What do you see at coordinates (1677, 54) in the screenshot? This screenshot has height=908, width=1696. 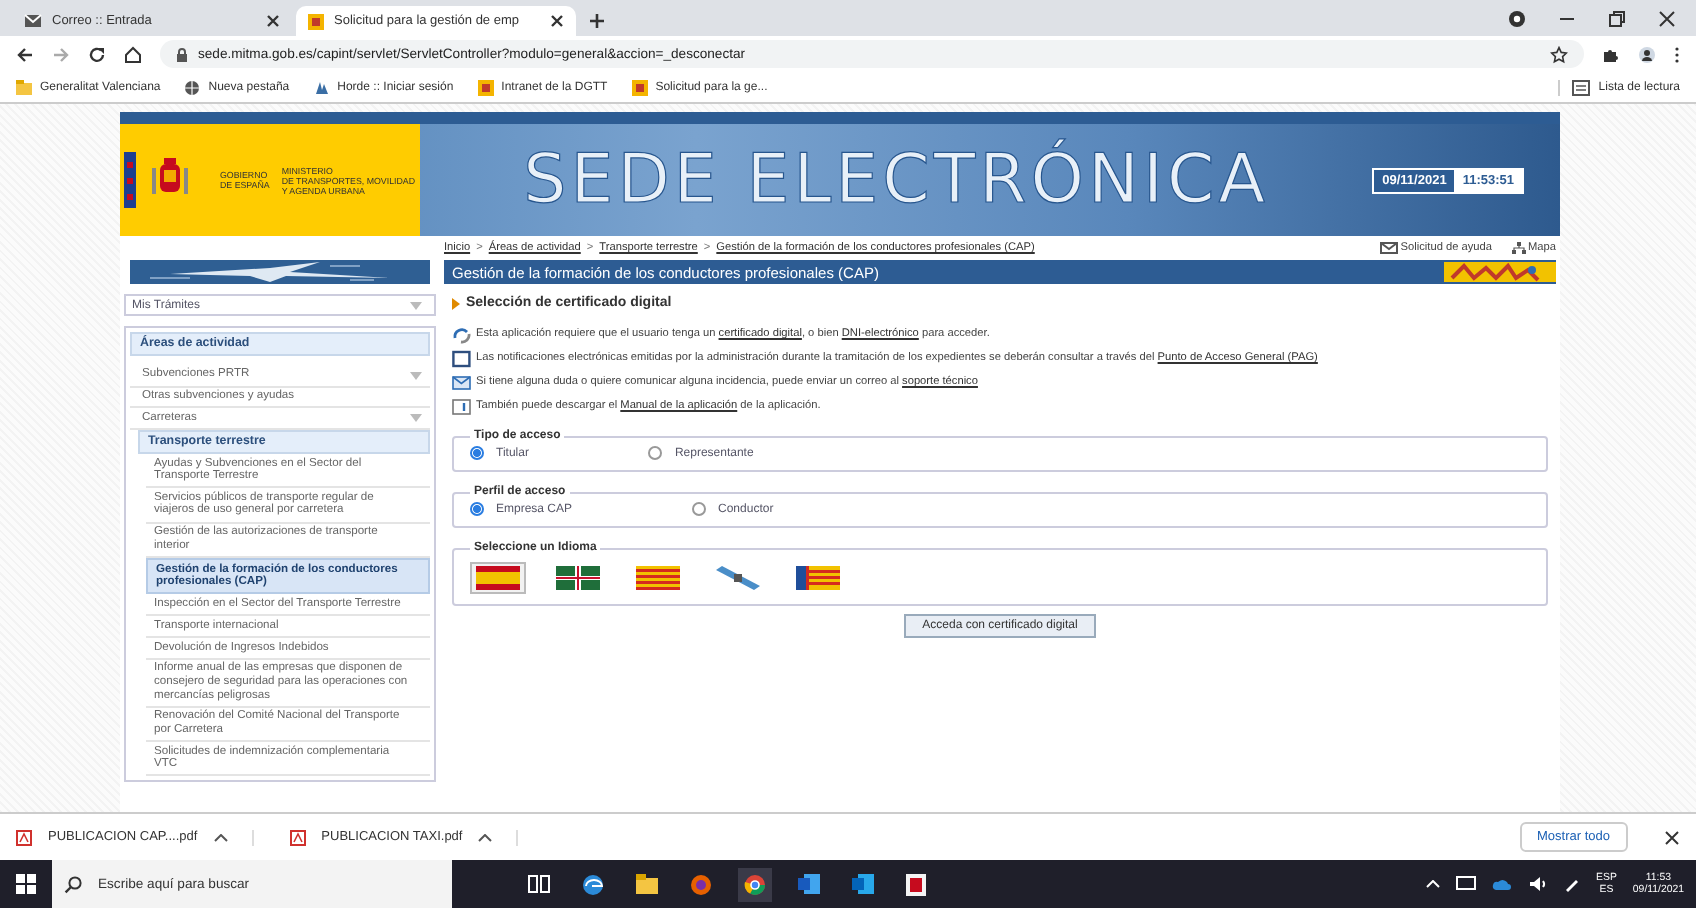 I see `more-icon` at bounding box center [1677, 54].